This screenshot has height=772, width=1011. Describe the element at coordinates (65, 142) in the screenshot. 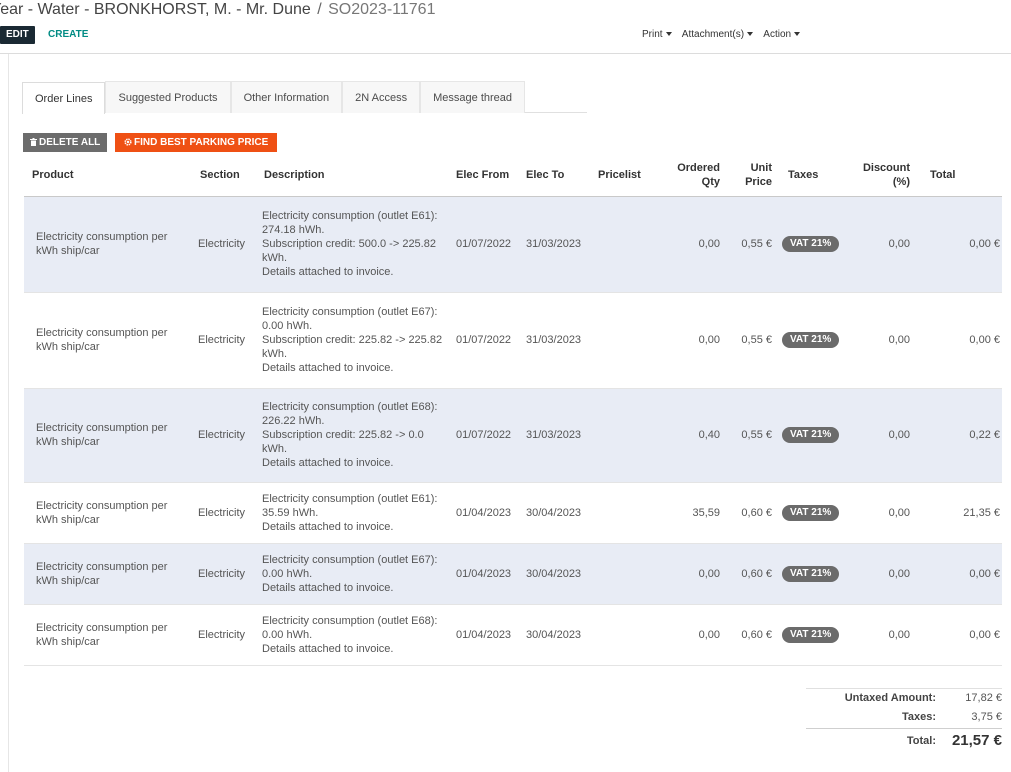

I see `delete-all-button: DELETE ALL` at that location.